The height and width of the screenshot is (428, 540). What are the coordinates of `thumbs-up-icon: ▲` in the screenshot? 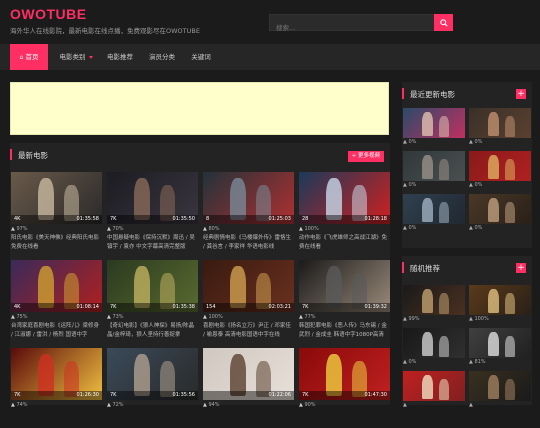 It's located at (405, 405).